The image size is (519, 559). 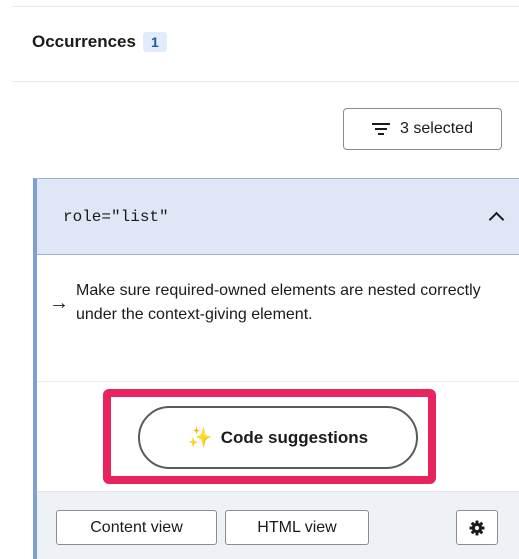 What do you see at coordinates (116, 216) in the screenshot?
I see `occurrence-selector: role="list"` at bounding box center [116, 216].